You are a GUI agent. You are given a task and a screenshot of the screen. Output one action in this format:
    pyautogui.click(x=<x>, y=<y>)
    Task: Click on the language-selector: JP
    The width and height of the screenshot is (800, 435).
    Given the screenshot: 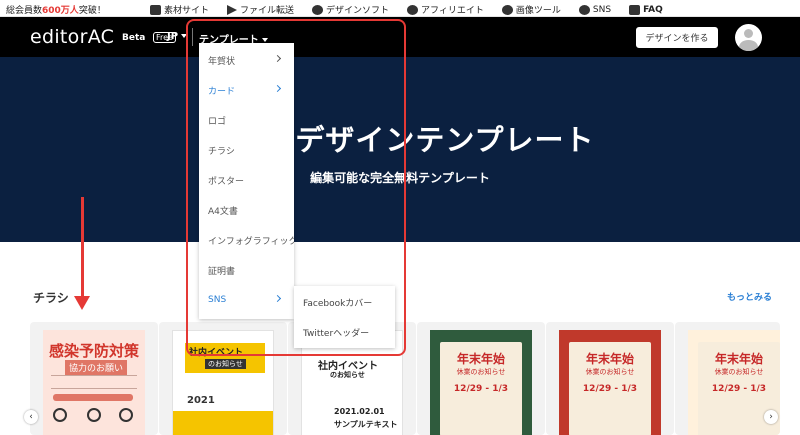 What is the action you would take?
    pyautogui.click(x=177, y=36)
    